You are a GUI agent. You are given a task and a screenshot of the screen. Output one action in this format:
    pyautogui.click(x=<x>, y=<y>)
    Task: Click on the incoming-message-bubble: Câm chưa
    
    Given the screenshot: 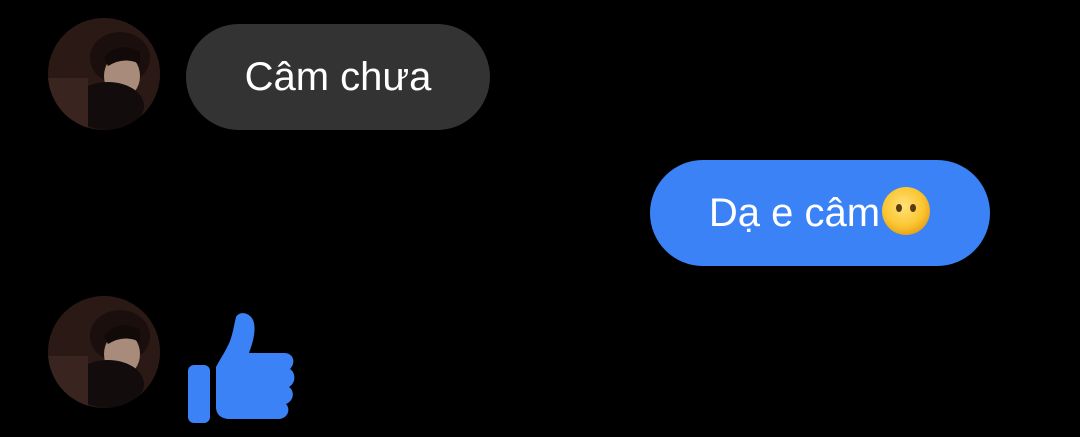 What is the action you would take?
    pyautogui.click(x=338, y=77)
    